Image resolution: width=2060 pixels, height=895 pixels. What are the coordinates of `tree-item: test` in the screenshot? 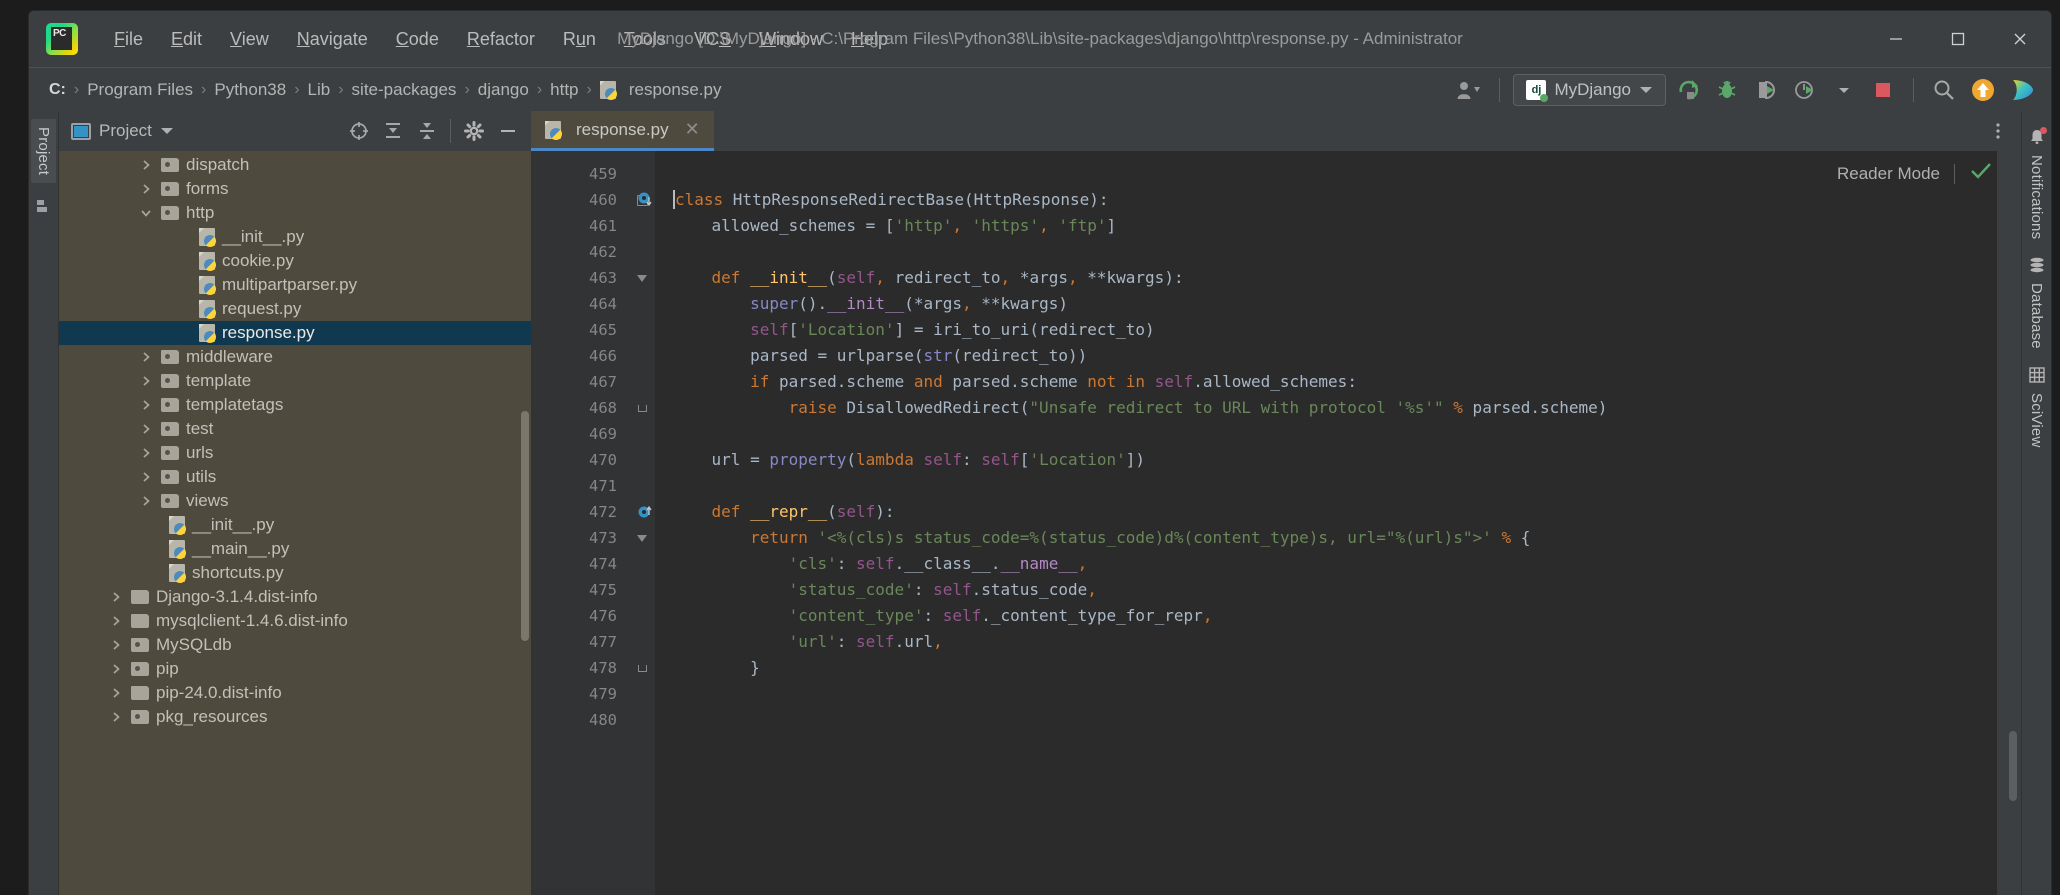 It's located at (295, 429).